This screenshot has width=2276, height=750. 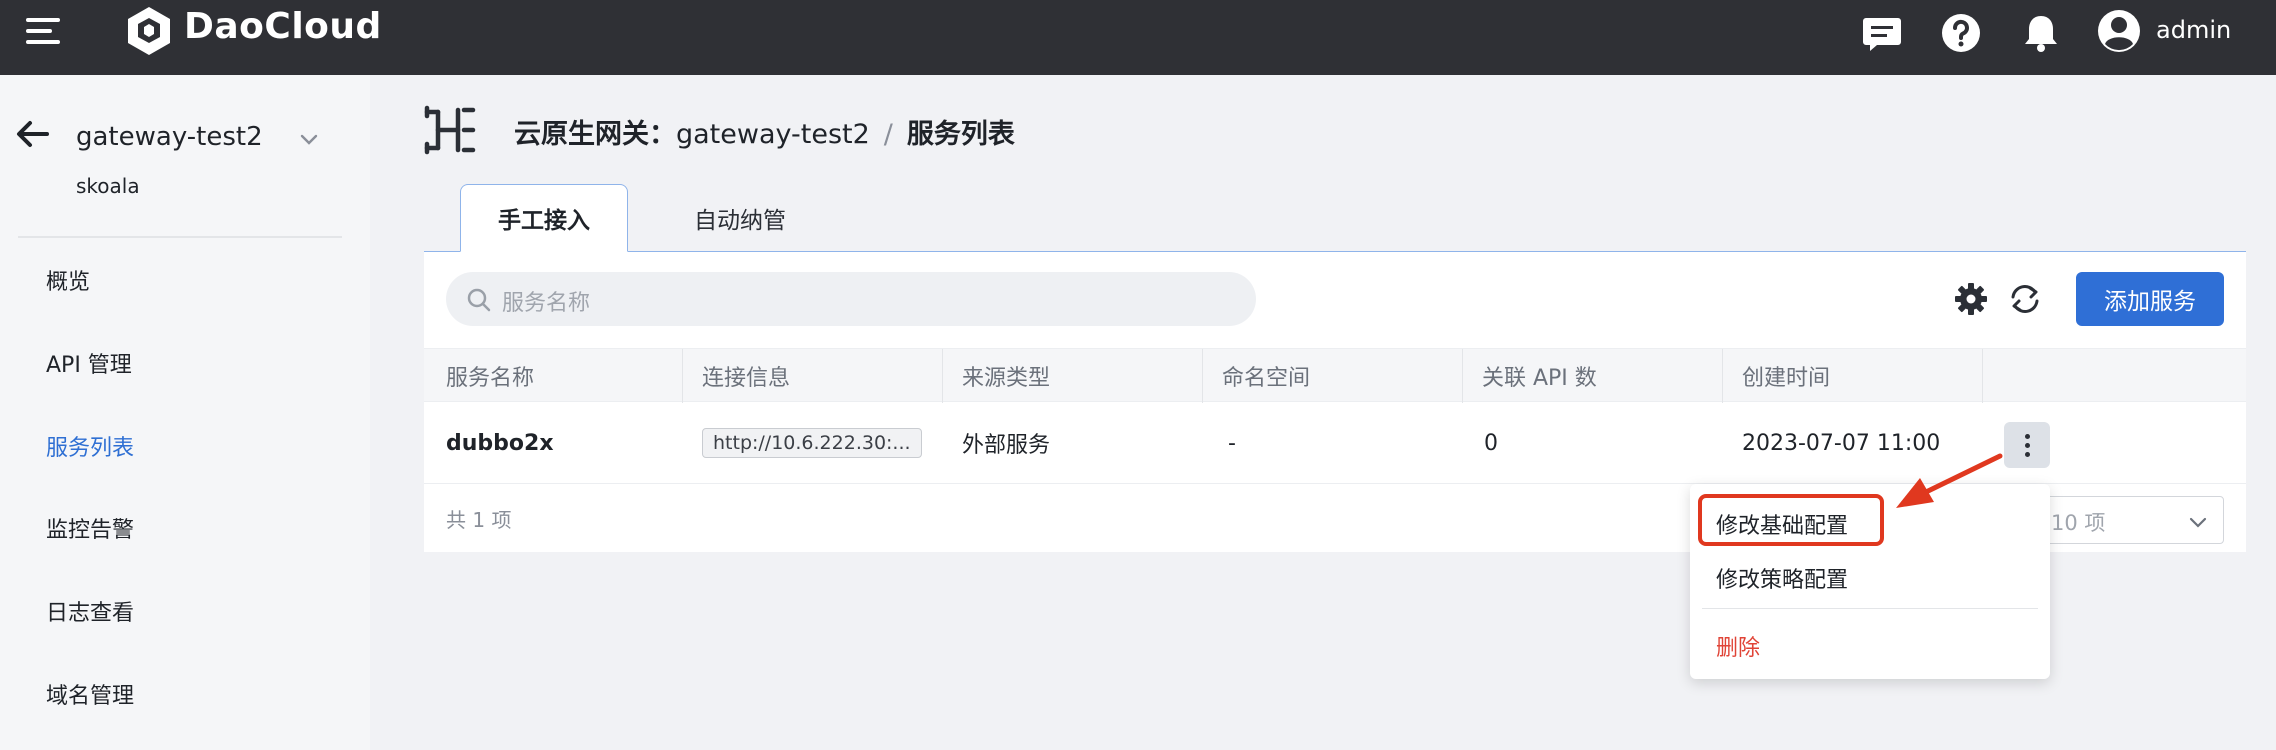 What do you see at coordinates (1266, 376) in the screenshot?
I see `column-header-namespace: 命名空间` at bounding box center [1266, 376].